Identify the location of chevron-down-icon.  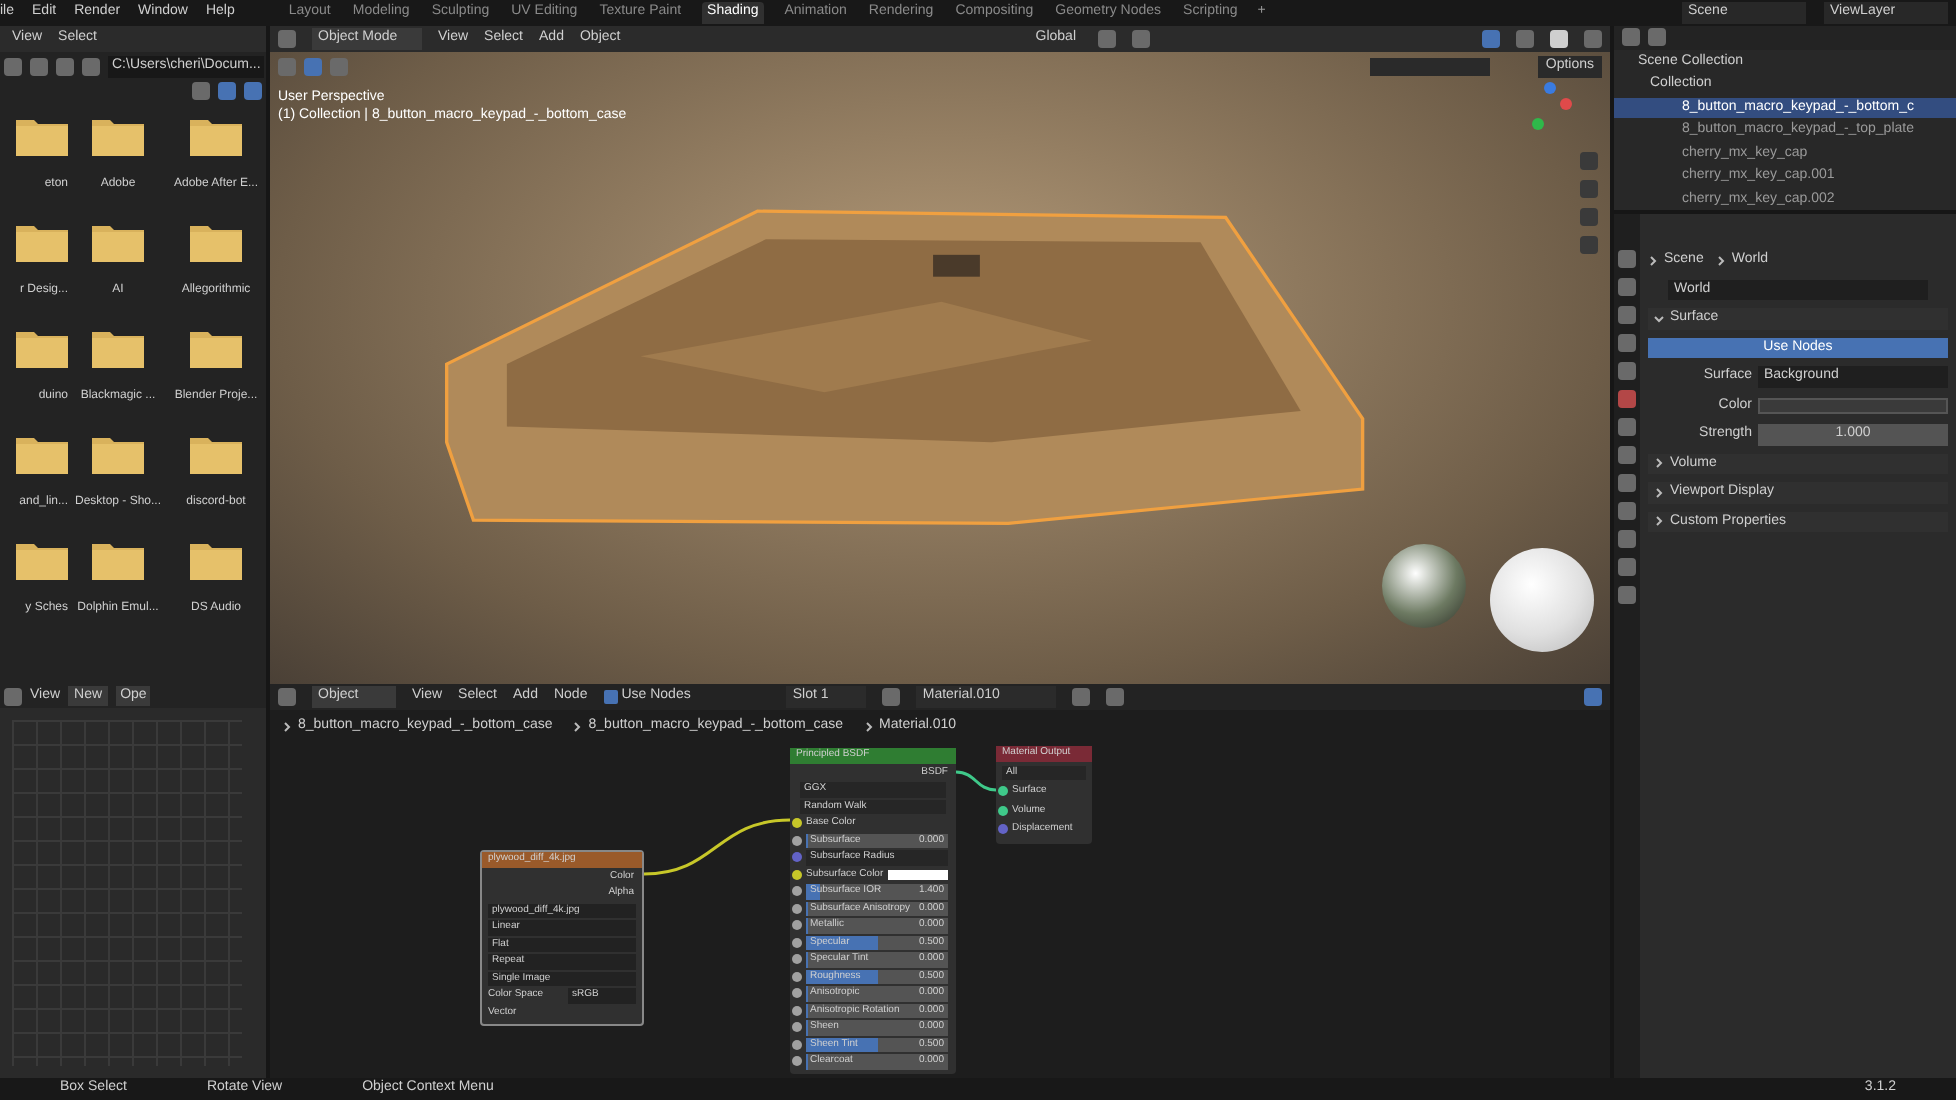
(1659, 318).